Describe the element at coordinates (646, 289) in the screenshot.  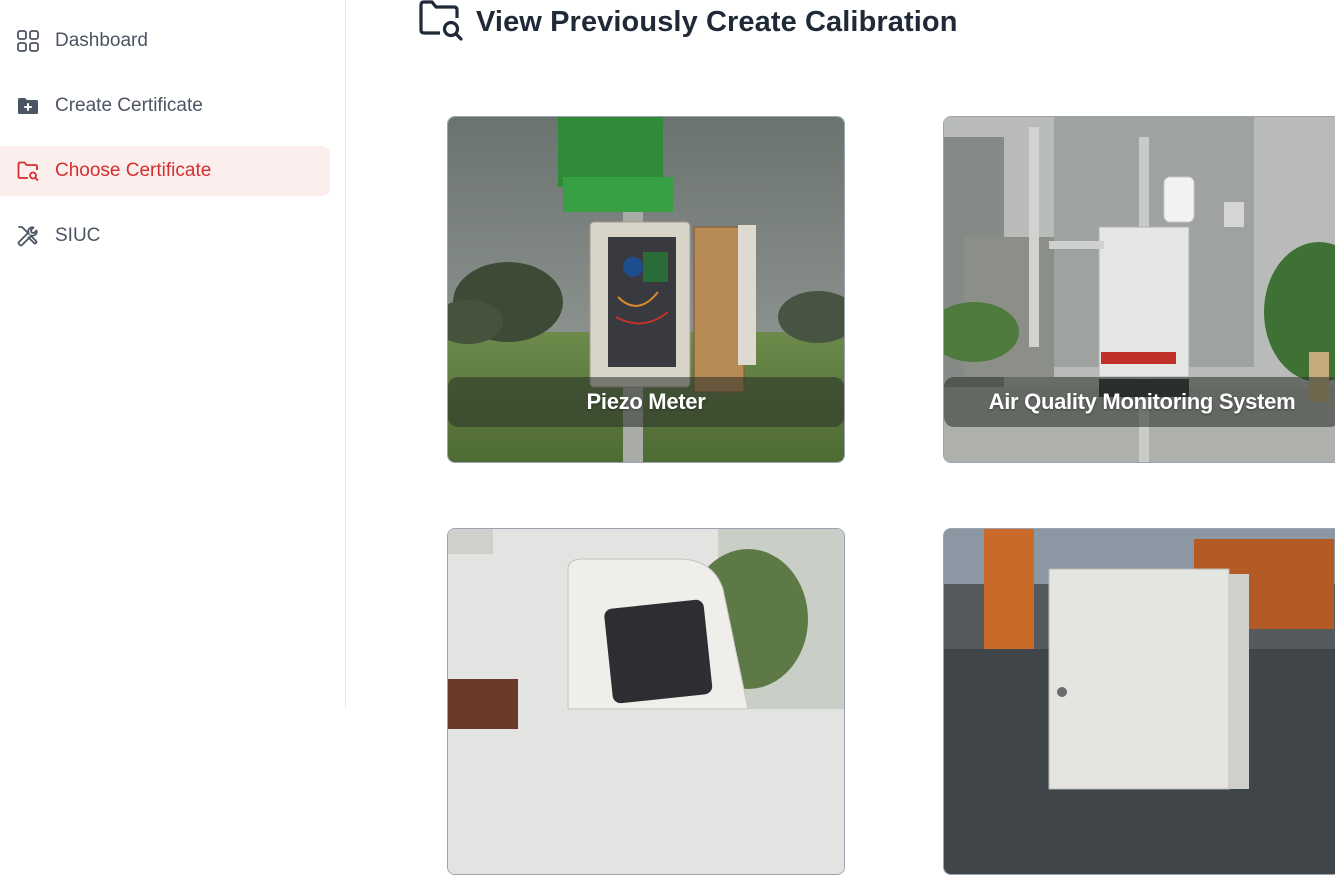
I see `card-piezo-meter: Piezo Meter` at that location.